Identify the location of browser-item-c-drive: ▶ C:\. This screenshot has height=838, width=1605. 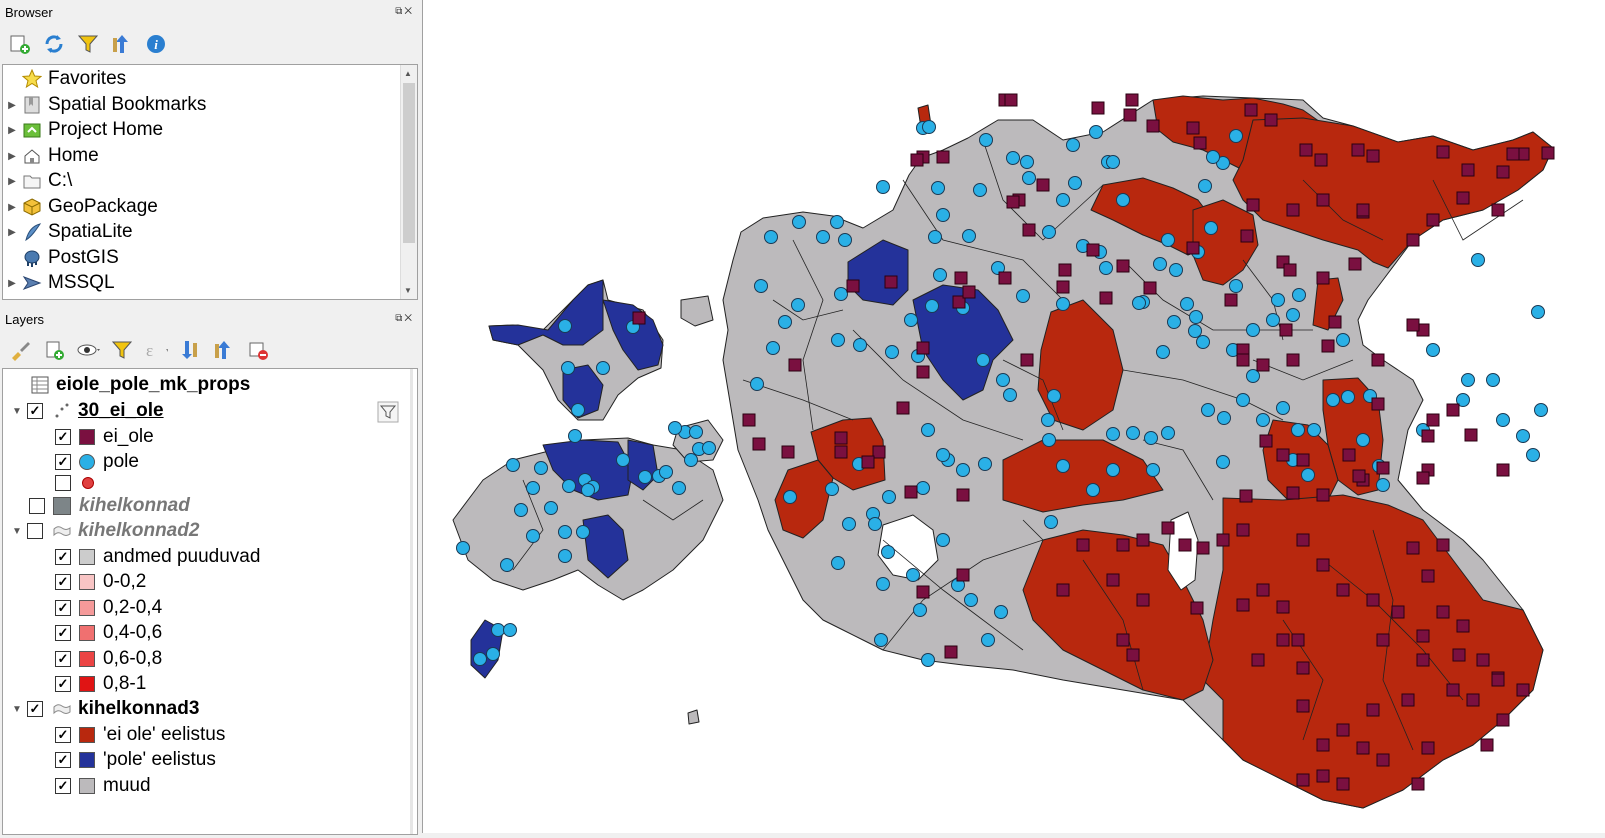
(37, 181).